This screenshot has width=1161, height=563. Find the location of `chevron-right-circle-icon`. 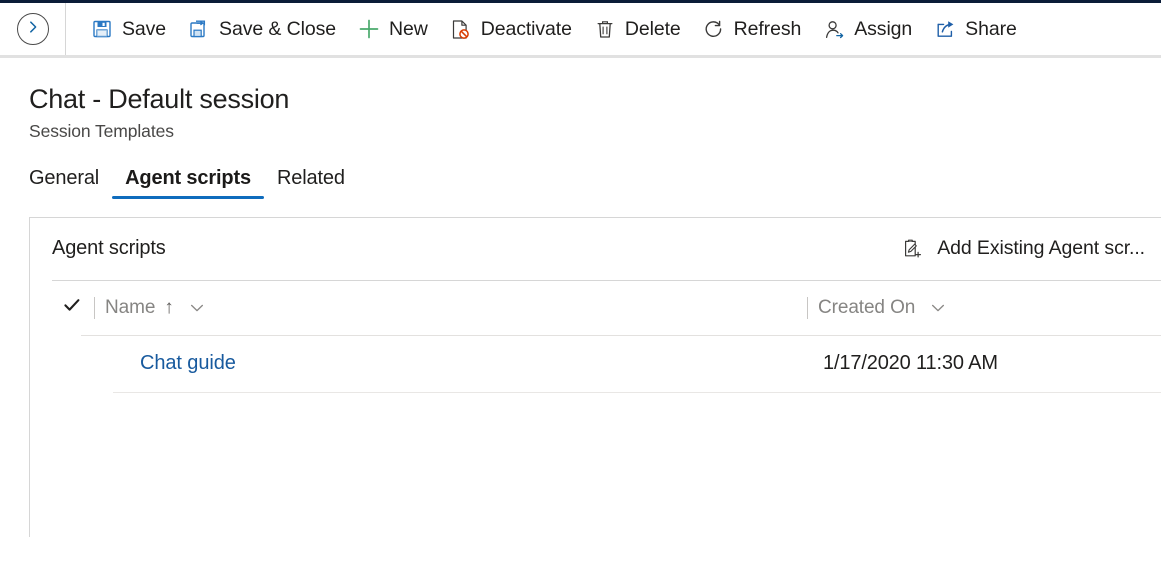

chevron-right-circle-icon is located at coordinates (33, 29).